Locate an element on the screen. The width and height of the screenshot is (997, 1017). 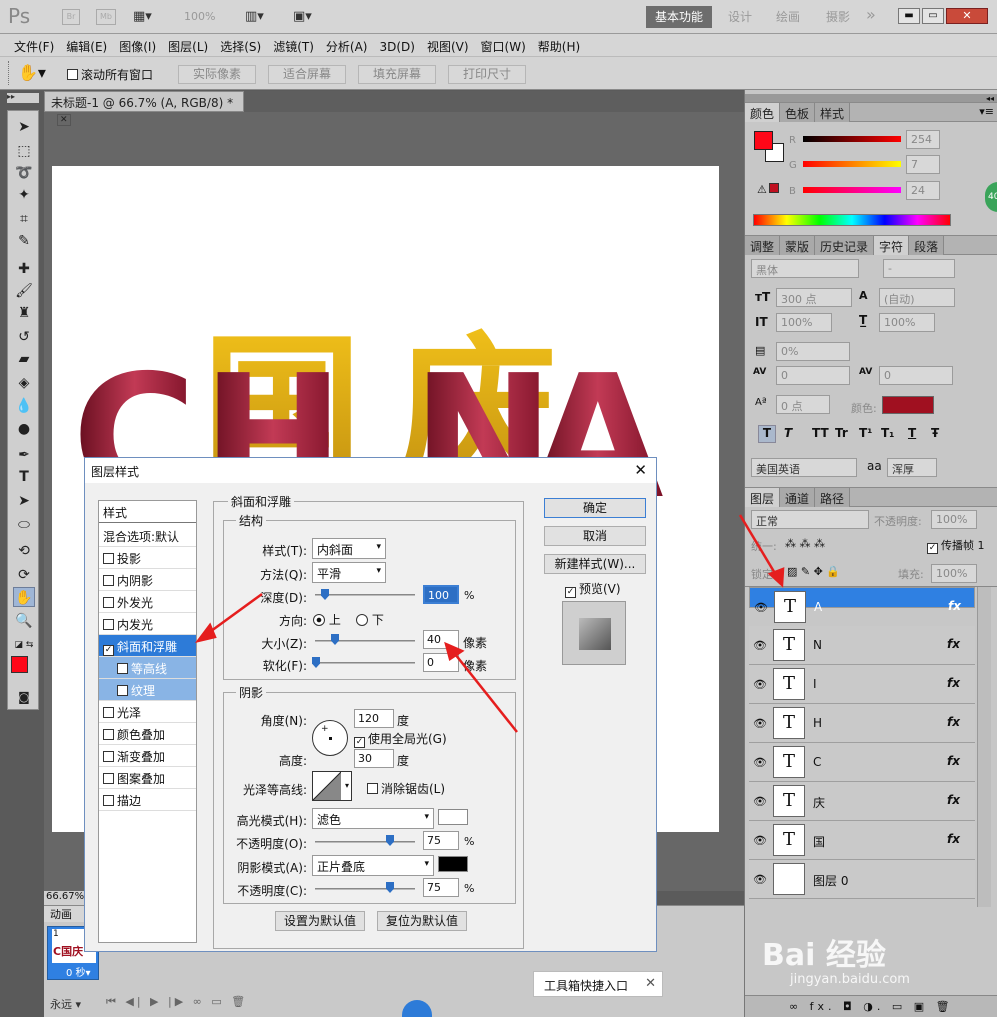
altitude-input: 30 is located at coordinates (374, 758).